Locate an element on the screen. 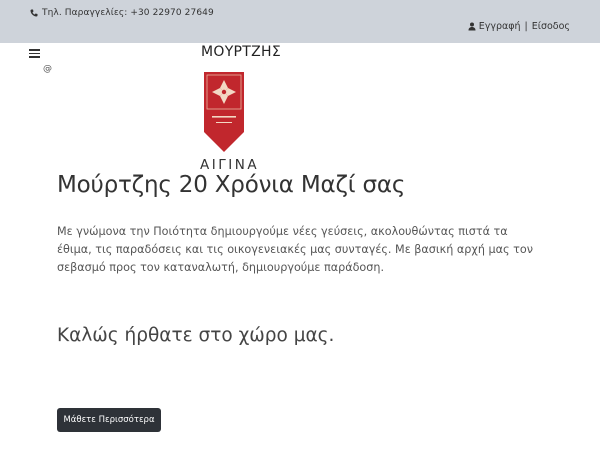 This screenshot has width=600, height=450. page-title: Μούρτζης 20 Χρόνια Μαζί σας is located at coordinates (231, 185).